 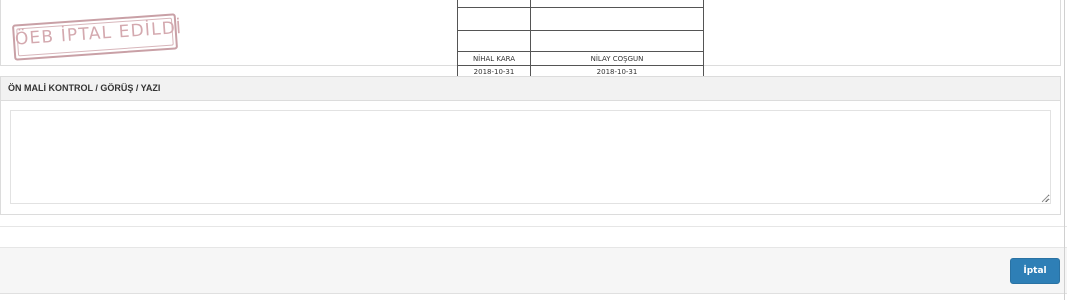 What do you see at coordinates (1064, 150) in the screenshot?
I see `scrollbar-edge` at bounding box center [1064, 150].